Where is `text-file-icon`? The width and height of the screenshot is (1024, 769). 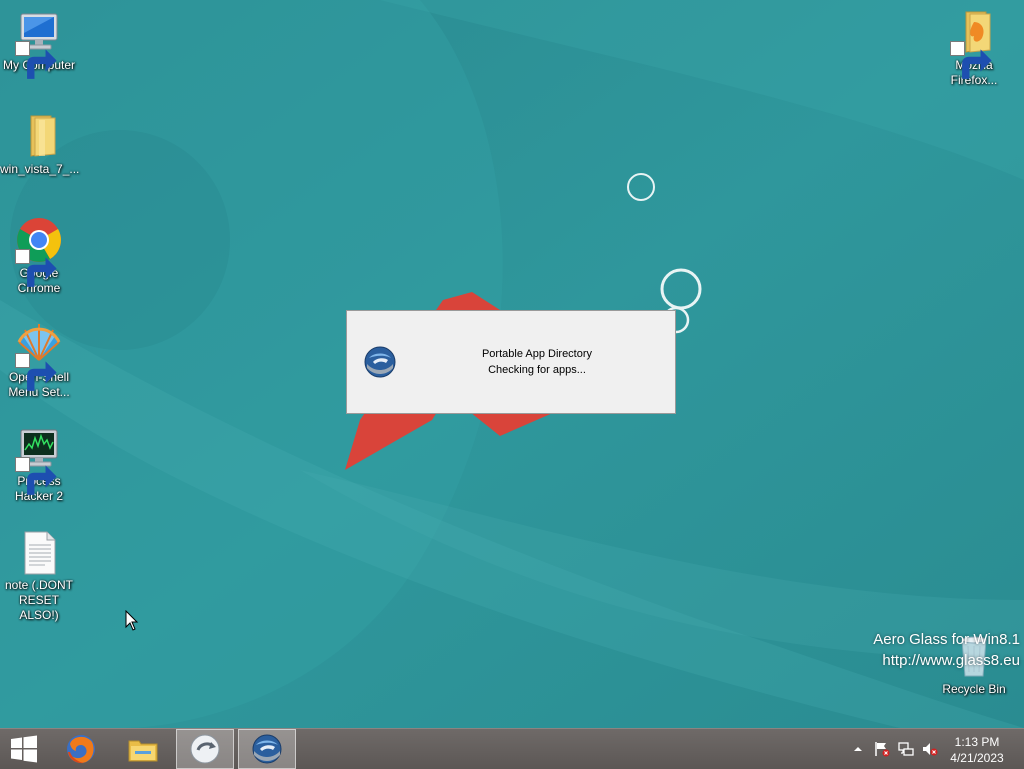
text-file-icon is located at coordinates (39, 552).